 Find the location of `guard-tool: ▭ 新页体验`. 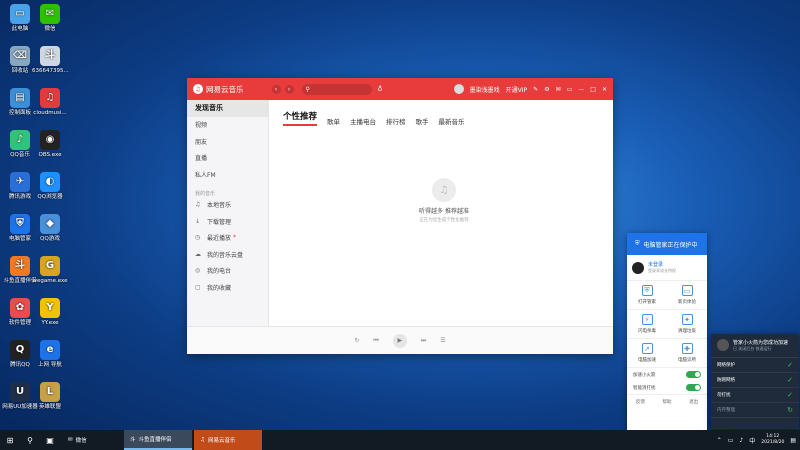

guard-tool: ▭ 新页体验 is located at coordinates (687, 295).